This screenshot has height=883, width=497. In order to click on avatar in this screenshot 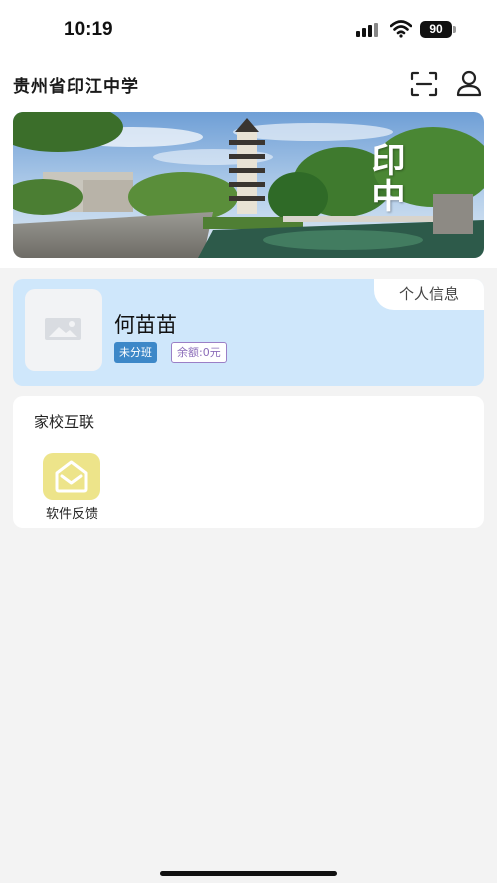, I will do `click(63, 330)`.